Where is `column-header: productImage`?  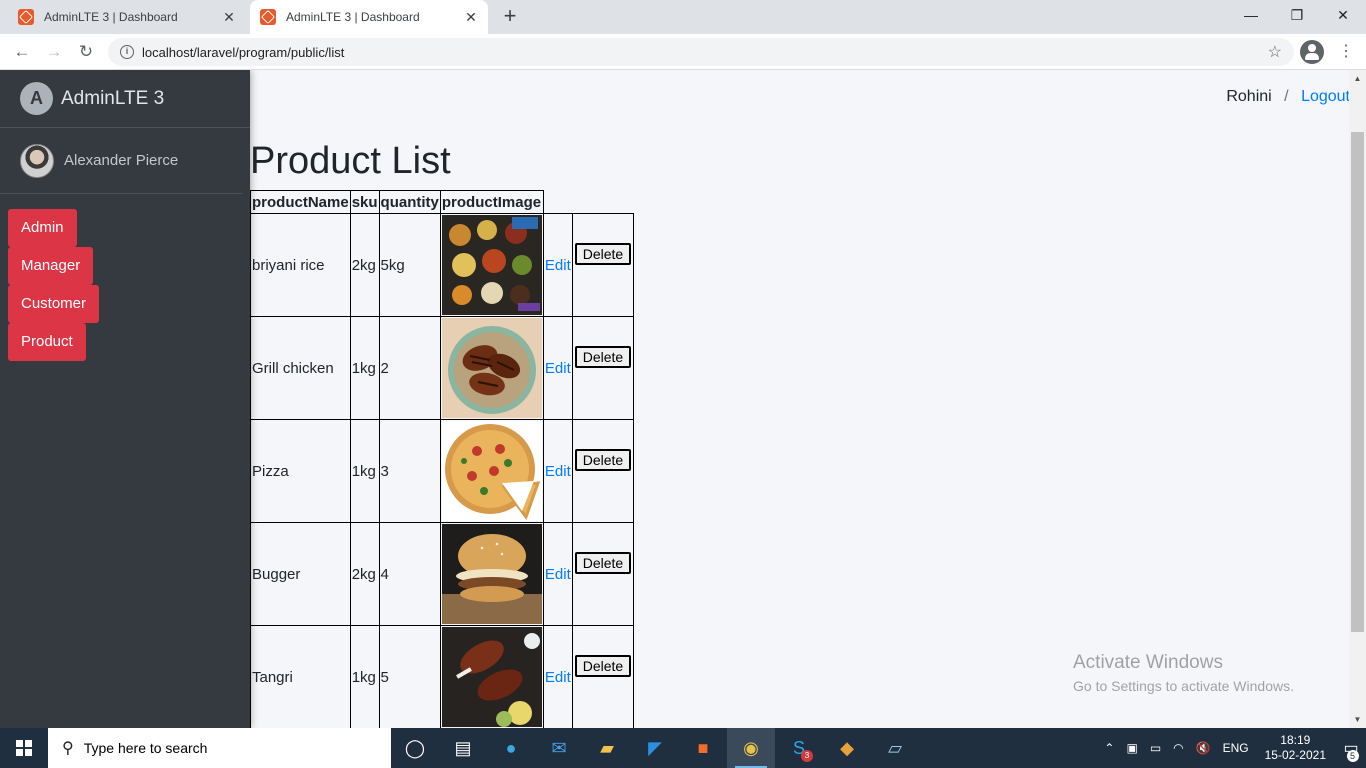 column-header: productImage is located at coordinates (491, 202).